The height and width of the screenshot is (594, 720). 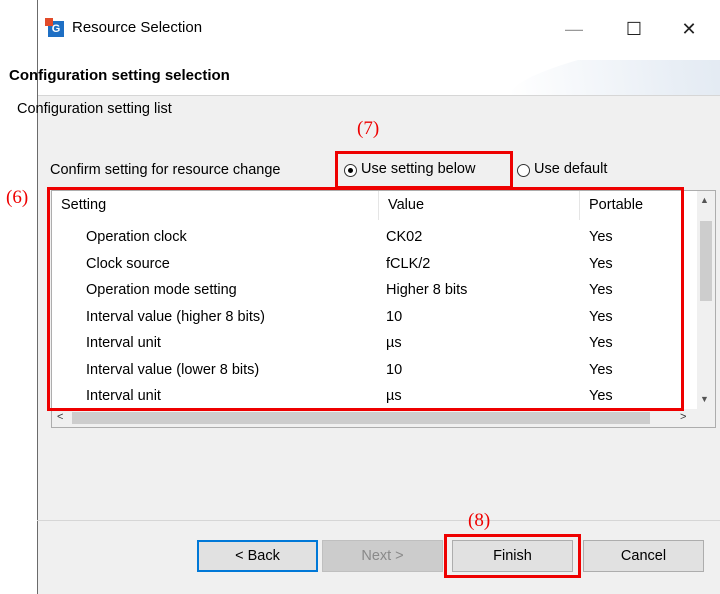 What do you see at coordinates (424, 170) in the screenshot?
I see `highlight-box-use-setting-below` at bounding box center [424, 170].